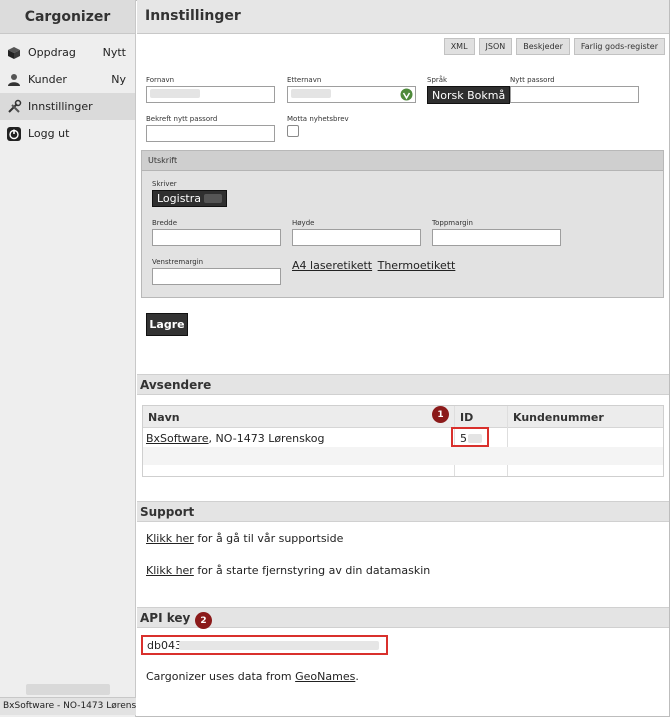 This screenshot has width=670, height=717. What do you see at coordinates (496, 237) in the screenshot?
I see `top-margin-field` at bounding box center [496, 237].